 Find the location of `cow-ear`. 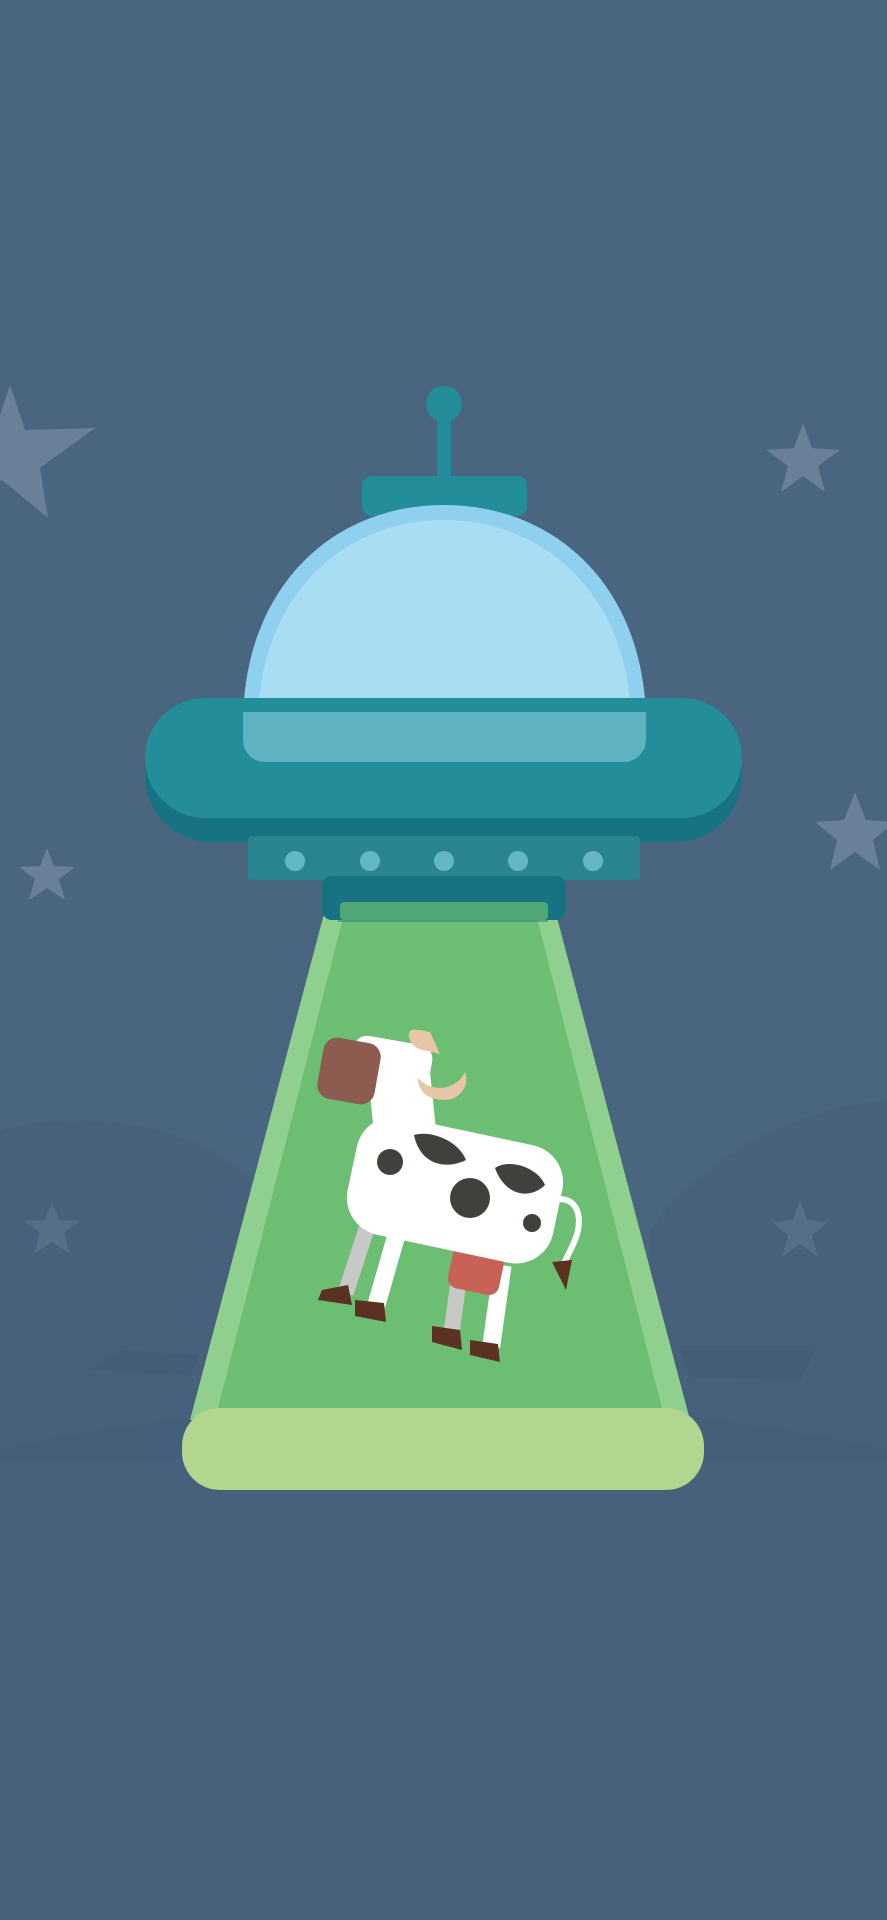

cow-ear is located at coordinates (349, 1071).